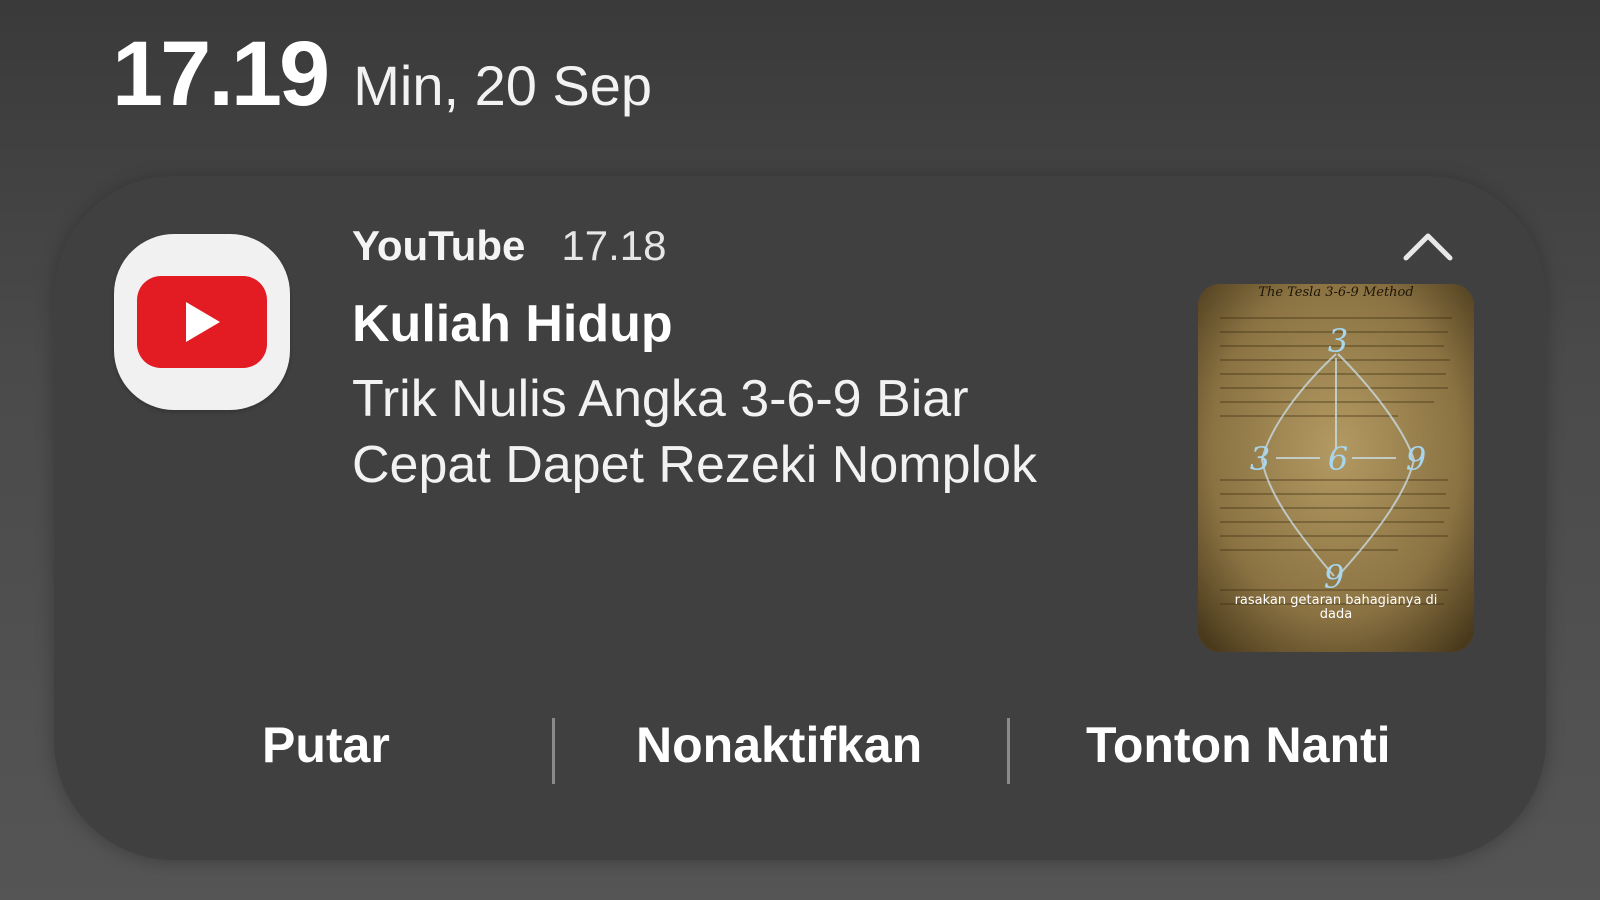  What do you see at coordinates (1336, 614) in the screenshot?
I see `thumbnail-caption-line2: dada` at bounding box center [1336, 614].